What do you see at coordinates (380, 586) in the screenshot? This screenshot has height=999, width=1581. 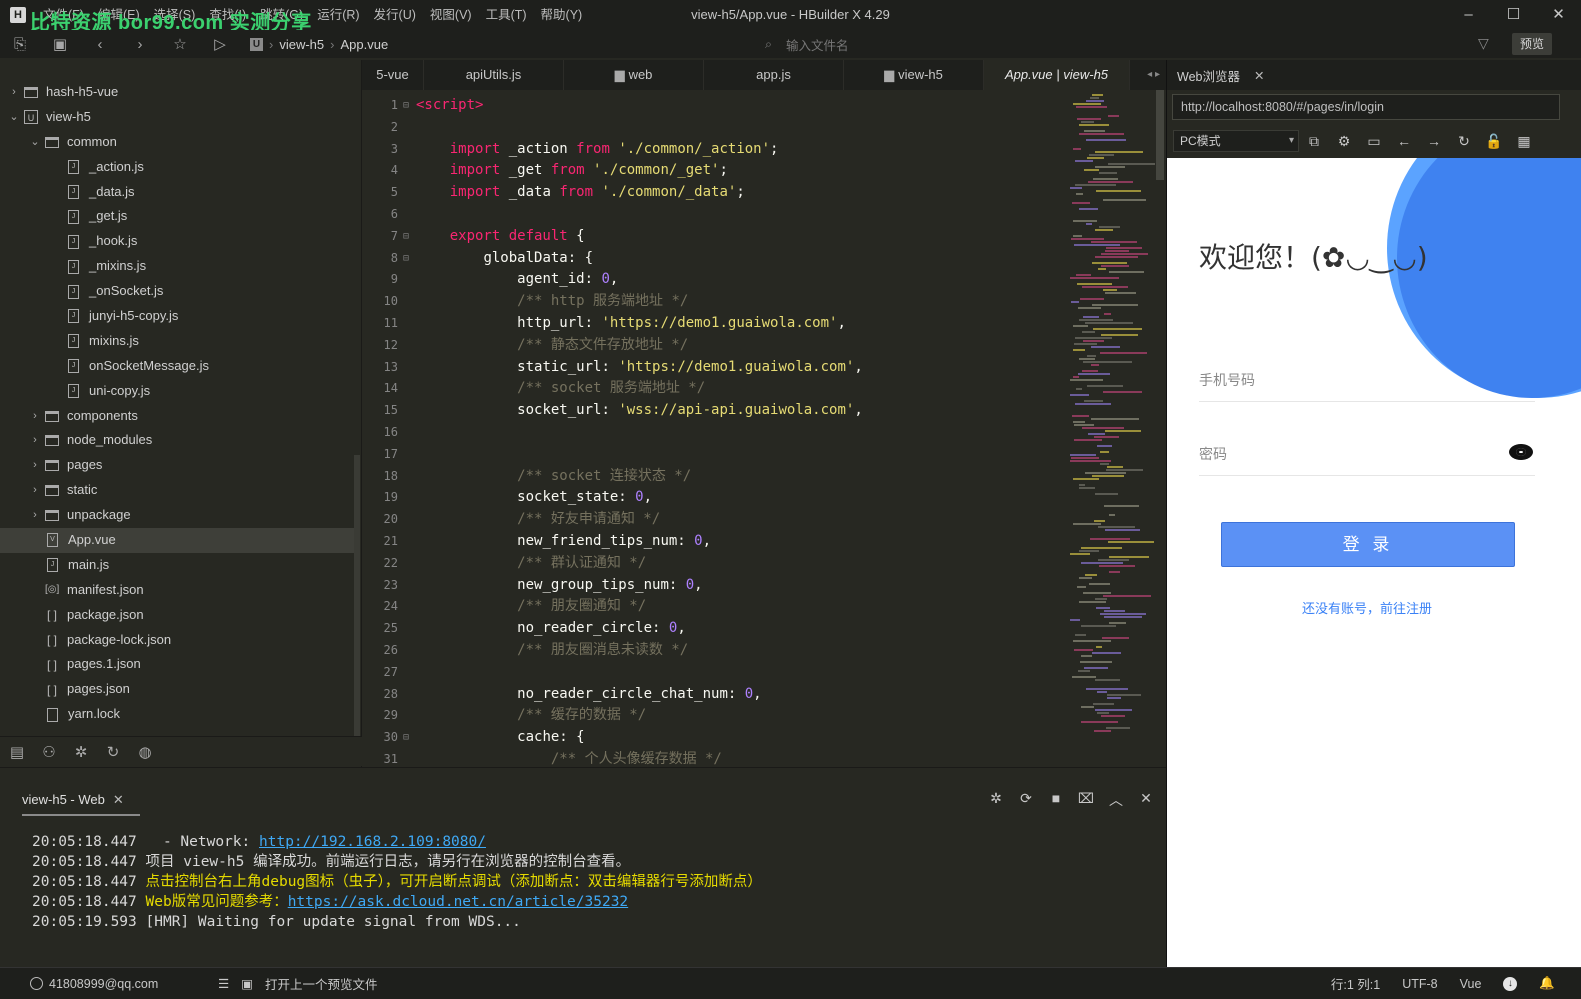 I see `line-number: 23` at bounding box center [380, 586].